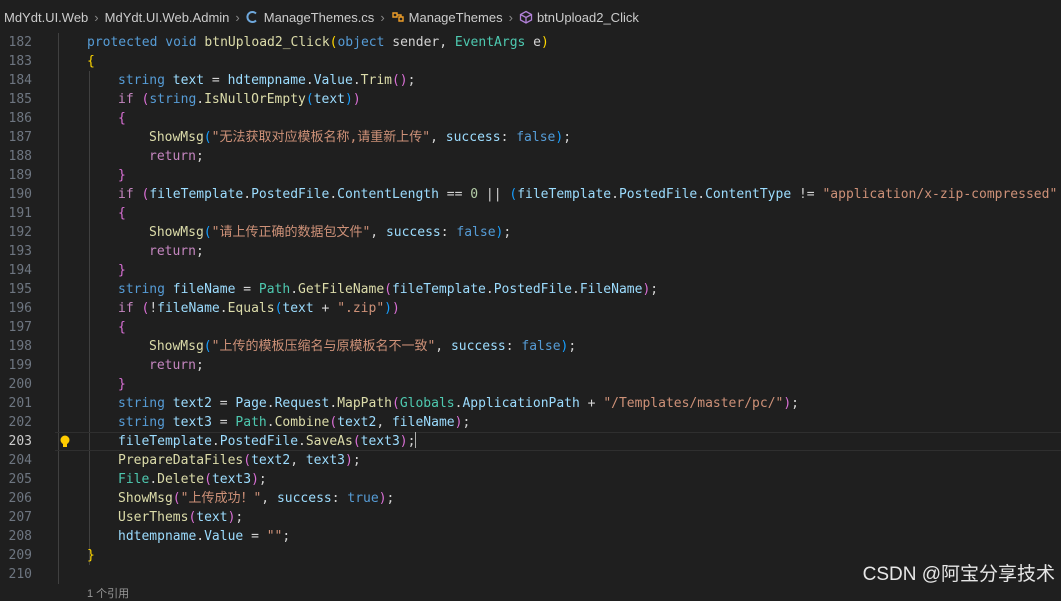 The height and width of the screenshot is (601, 1061). What do you see at coordinates (530, 498) in the screenshot?
I see `code-line: 206 ShowMsg("上传成功！", success: true);` at bounding box center [530, 498].